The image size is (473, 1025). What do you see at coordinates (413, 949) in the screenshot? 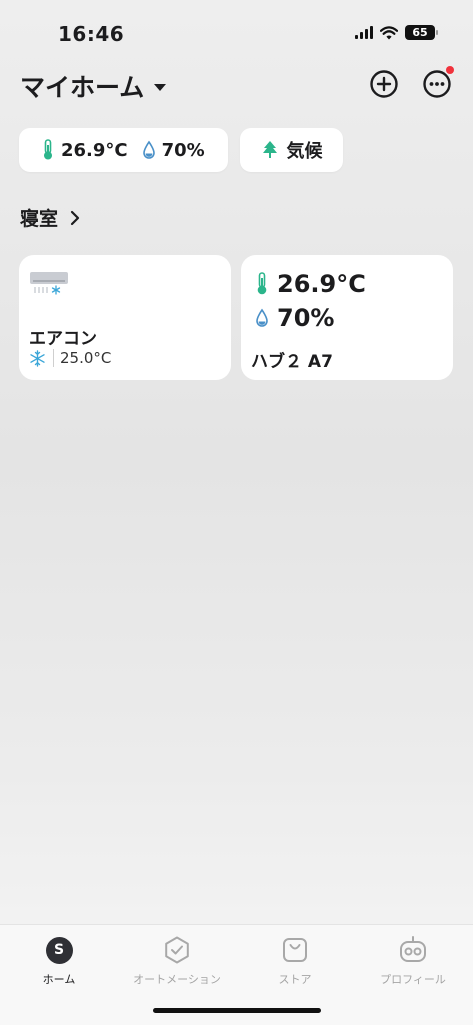
I see `robot-face-icon` at bounding box center [413, 949].